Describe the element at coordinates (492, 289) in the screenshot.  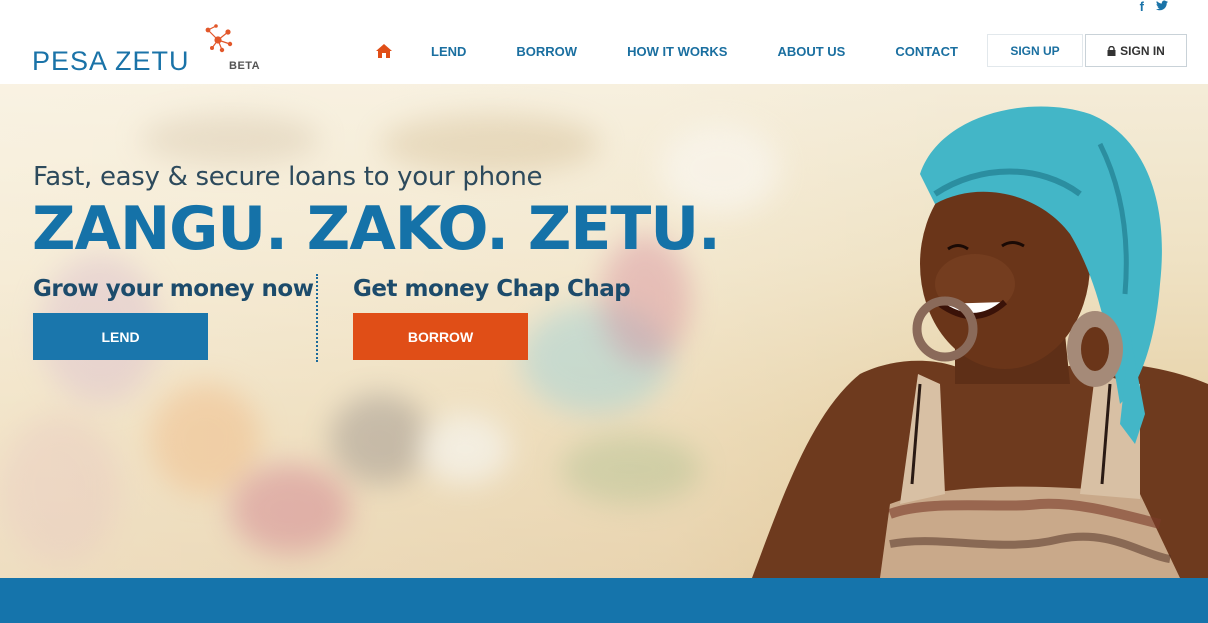
I see `borrow-heading: Get money Chap Chap` at that location.